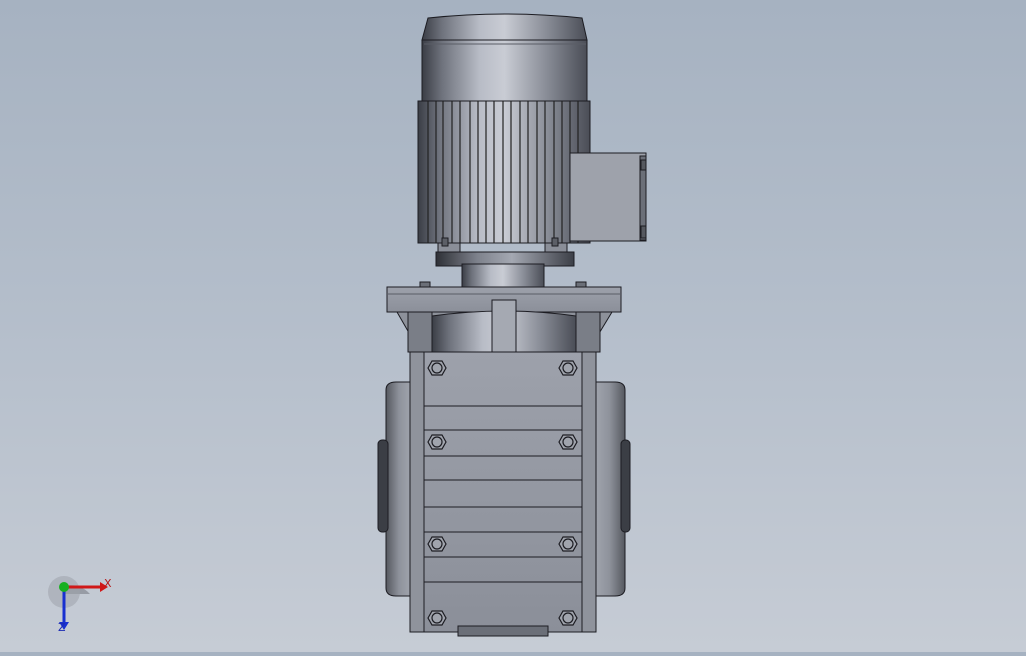 The width and height of the screenshot is (1026, 656). What do you see at coordinates (504, 58) in the screenshot?
I see `motor-fan-cover` at bounding box center [504, 58].